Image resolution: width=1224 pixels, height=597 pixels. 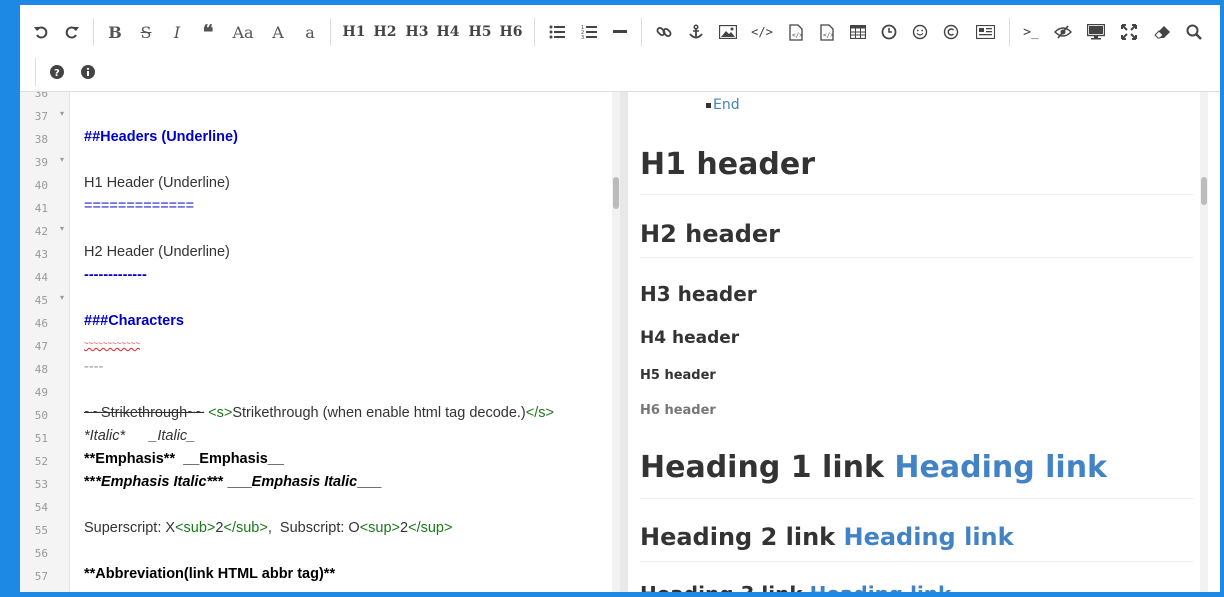 What do you see at coordinates (690, 338) in the screenshot?
I see `preview-h4: H4 header` at bounding box center [690, 338].